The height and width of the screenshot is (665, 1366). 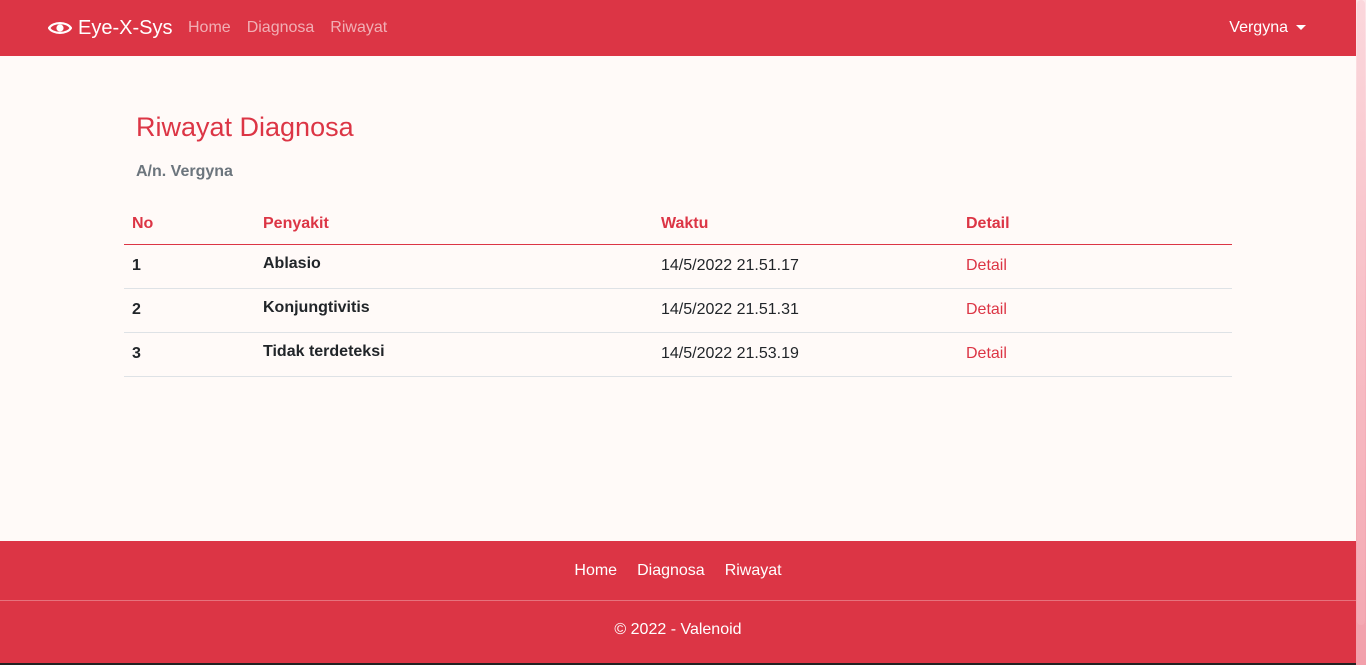 What do you see at coordinates (1301, 27) in the screenshot?
I see `caret-down-icon` at bounding box center [1301, 27].